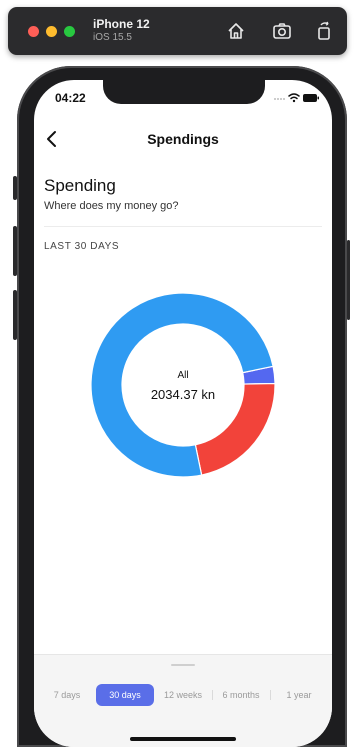 This screenshot has width=355, height=747. What do you see at coordinates (183, 739) in the screenshot?
I see `home-indicator` at bounding box center [183, 739].